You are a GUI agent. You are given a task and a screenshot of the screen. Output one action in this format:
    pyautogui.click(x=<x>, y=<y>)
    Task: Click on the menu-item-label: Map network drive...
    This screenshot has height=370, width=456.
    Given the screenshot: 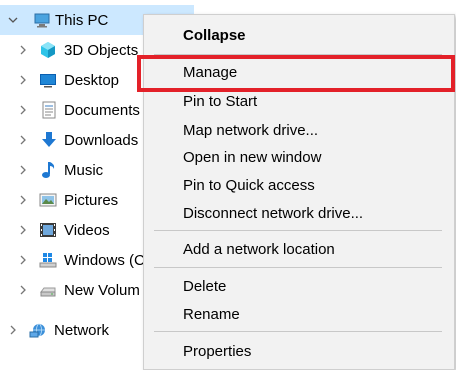 What is the action you would take?
    pyautogui.click(x=251, y=130)
    